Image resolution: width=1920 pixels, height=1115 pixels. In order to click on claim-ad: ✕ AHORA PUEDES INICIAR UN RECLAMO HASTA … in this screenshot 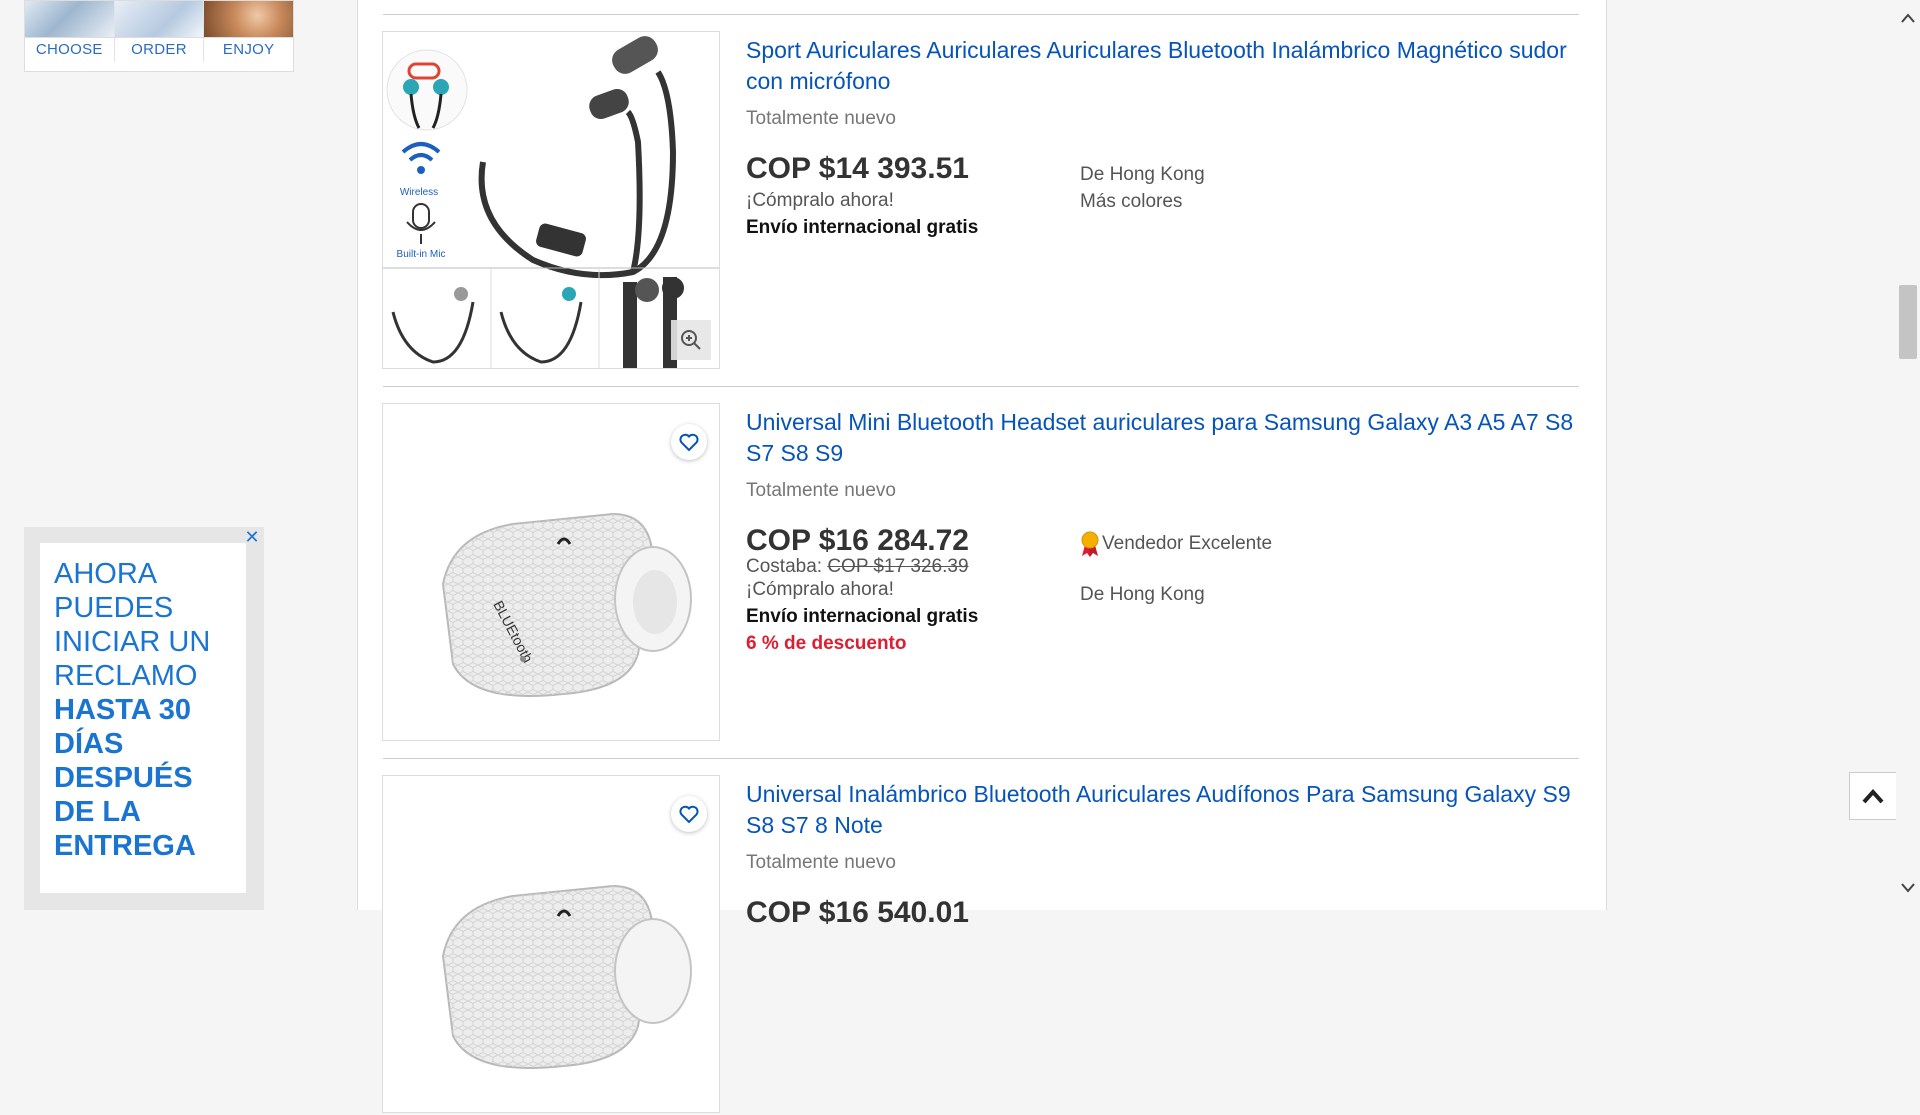, I will do `click(144, 718)`.